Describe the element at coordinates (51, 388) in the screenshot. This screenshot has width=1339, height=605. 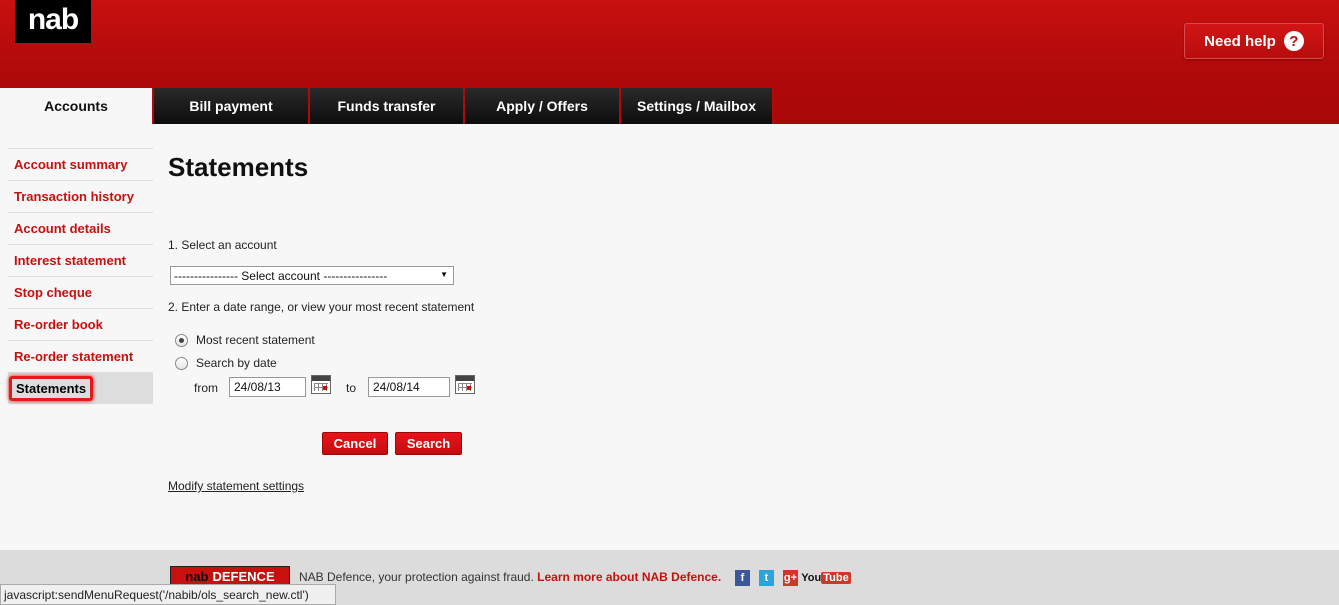
I see `sidebar-item-statements-label: Statements` at that location.